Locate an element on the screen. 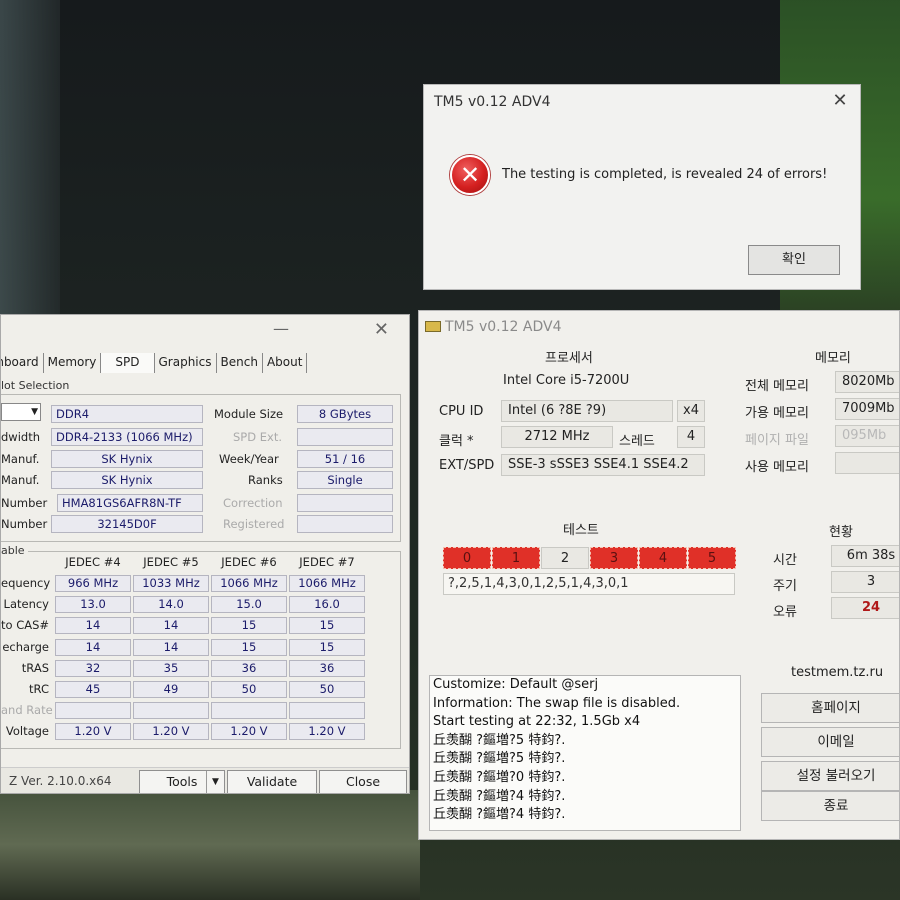 The image size is (900, 900). tools-button: Tools ▼ is located at coordinates (182, 781).